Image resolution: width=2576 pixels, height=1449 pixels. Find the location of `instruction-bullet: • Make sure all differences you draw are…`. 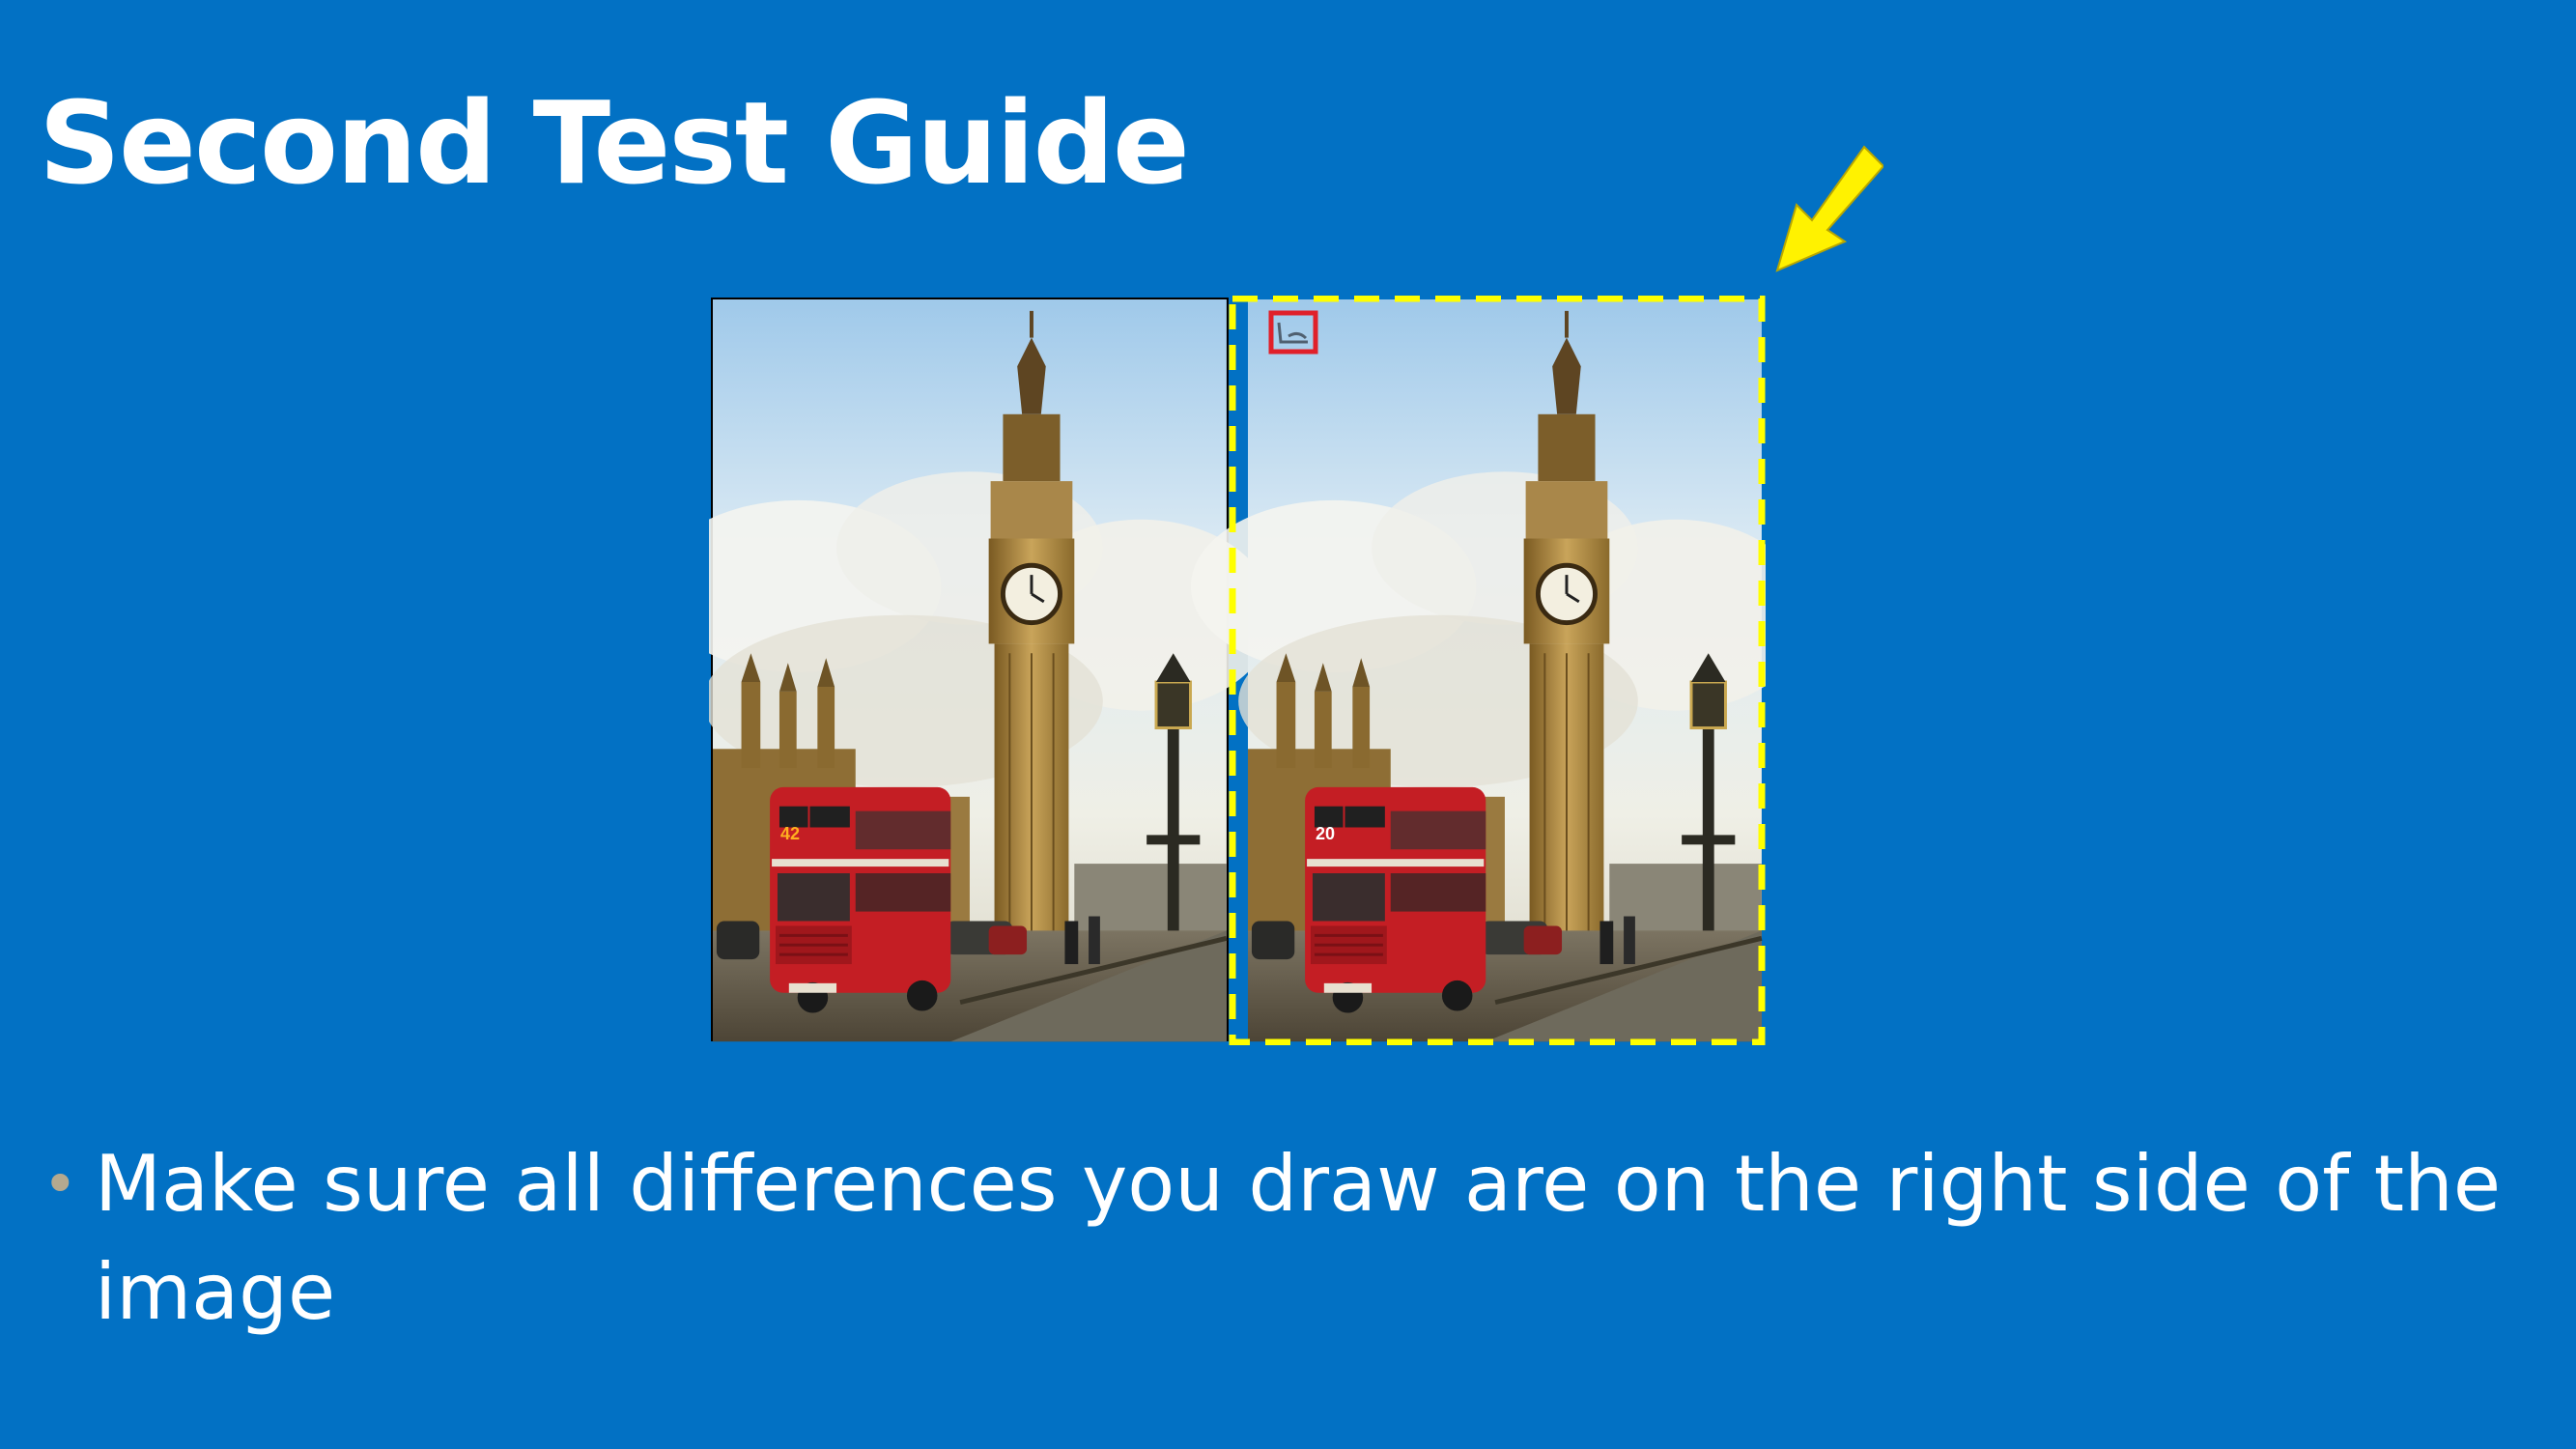

instruction-bullet: • Make sure all differences you draw are… is located at coordinates (1278, 1238).